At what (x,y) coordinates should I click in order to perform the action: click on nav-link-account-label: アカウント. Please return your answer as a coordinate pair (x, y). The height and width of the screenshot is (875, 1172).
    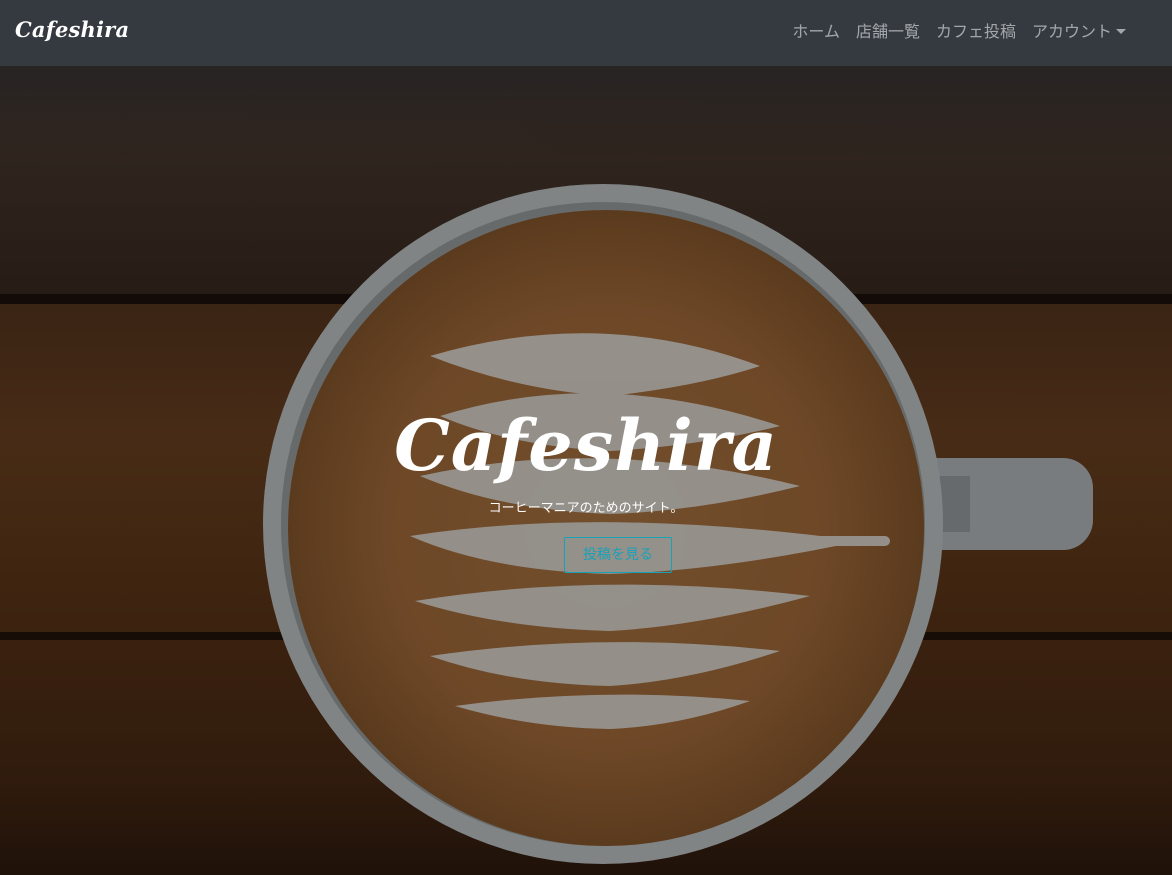
    Looking at the image, I should click on (1071, 31).